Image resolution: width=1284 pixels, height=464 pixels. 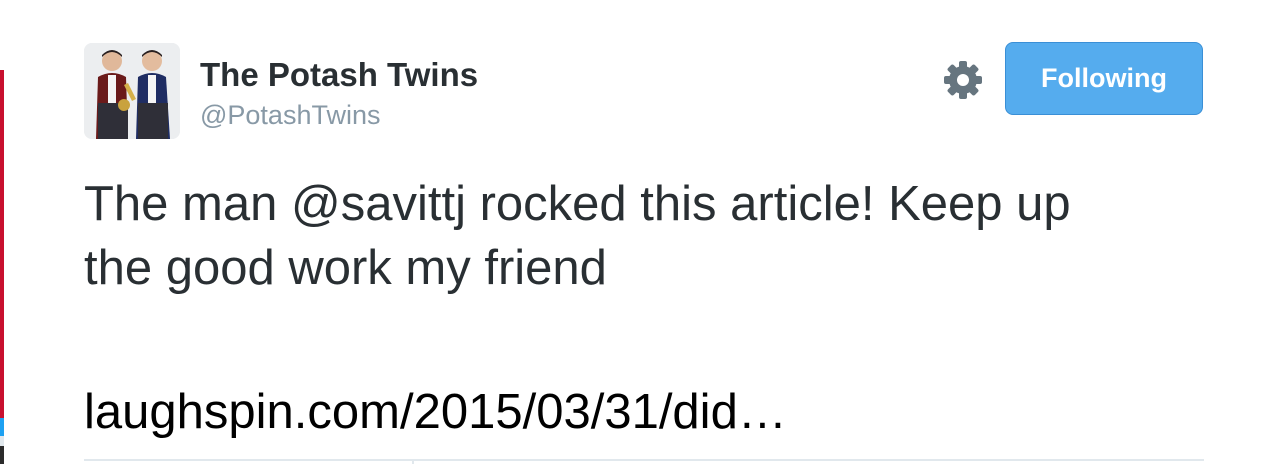 I want to click on divider-notch, so click(x=413, y=461).